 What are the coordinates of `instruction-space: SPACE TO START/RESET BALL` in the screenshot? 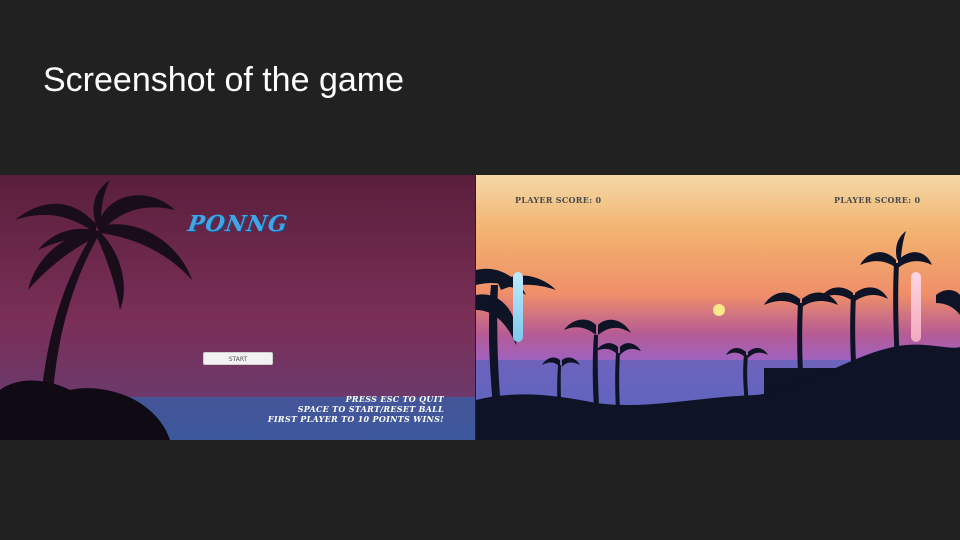 It's located at (370, 409).